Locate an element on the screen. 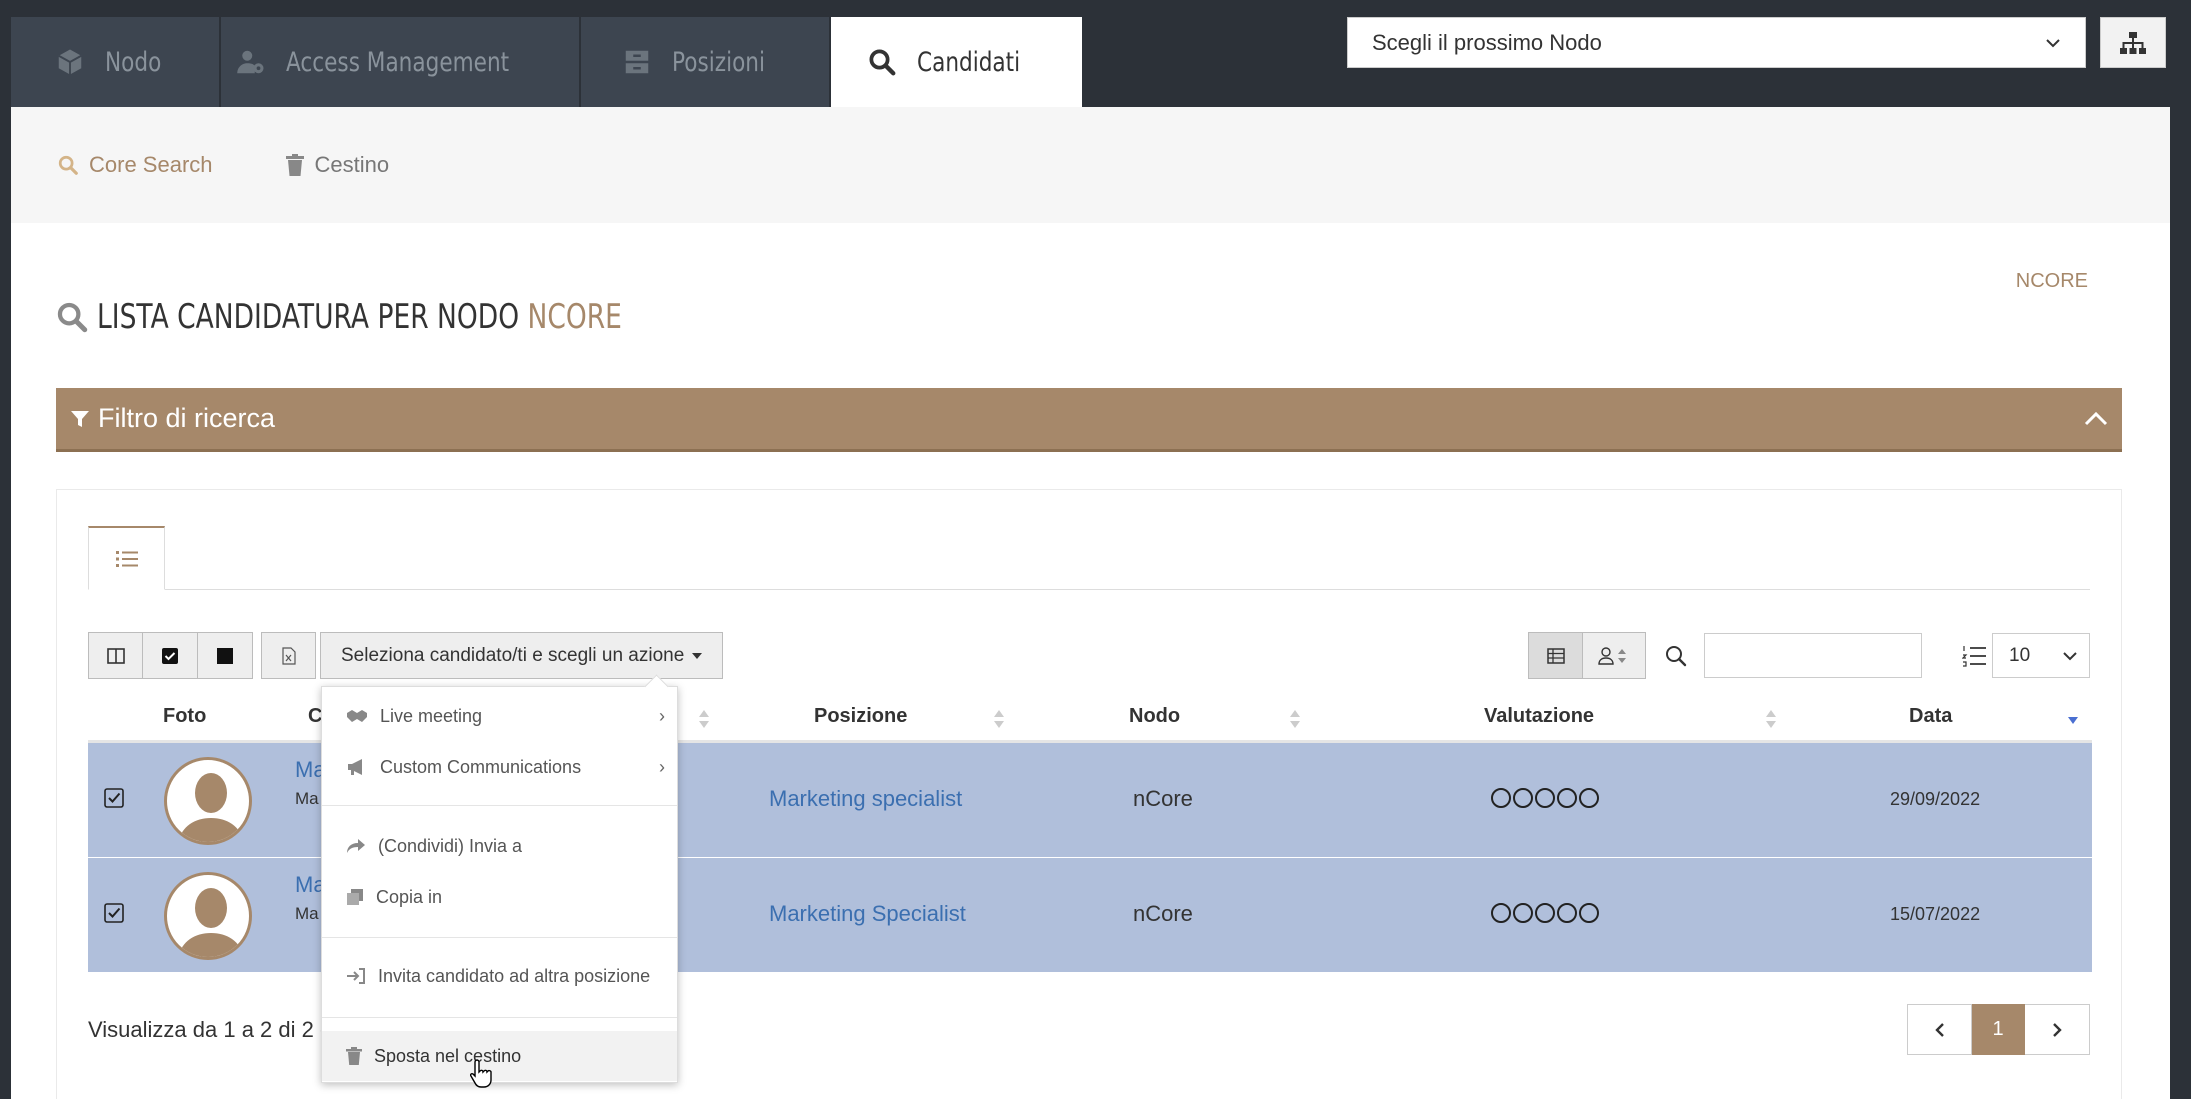  menu-item-live-meeting: Live meeting › is located at coordinates (499, 716).